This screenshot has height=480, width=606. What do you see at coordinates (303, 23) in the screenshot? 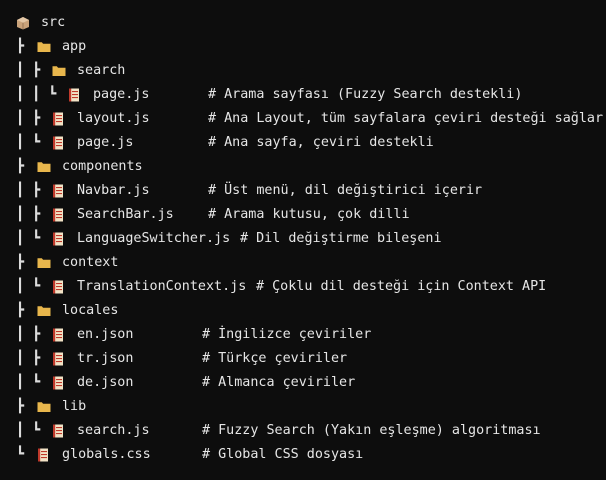
I see `tree-folder-row: src` at bounding box center [303, 23].